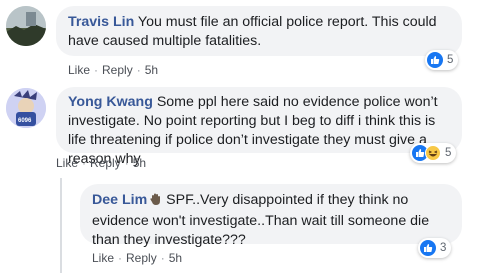 The image size is (480, 273). Describe the element at coordinates (155, 202) in the screenshot. I see `hand-emoji-icon` at that location.